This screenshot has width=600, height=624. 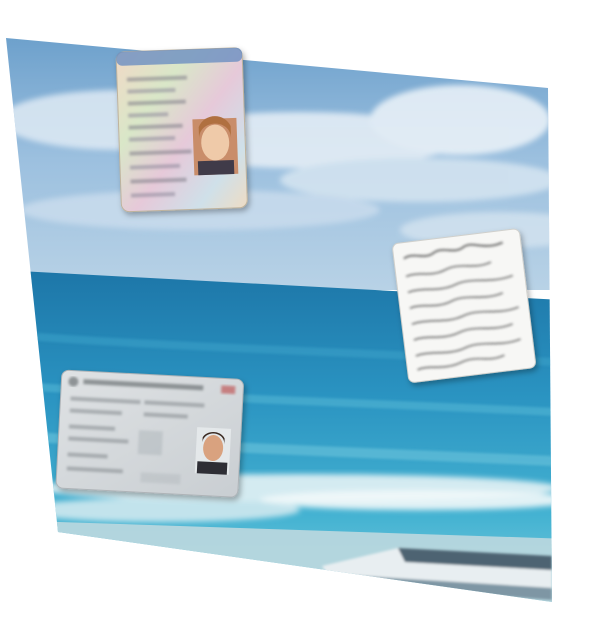 I want to click on woman-portrait, so click(x=215, y=146).